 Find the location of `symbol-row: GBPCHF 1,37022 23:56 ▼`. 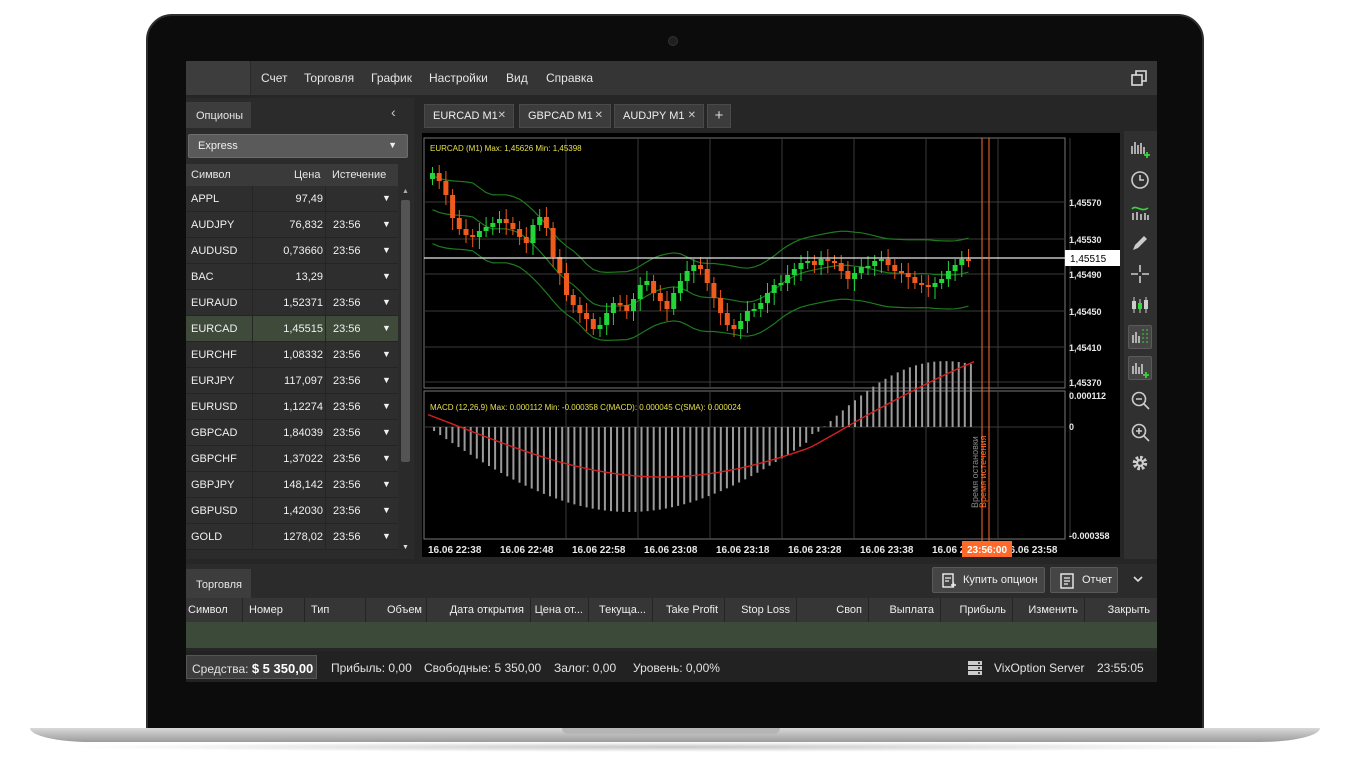

symbol-row: GBPCHF 1,37022 23:56 ▼ is located at coordinates (292, 459).